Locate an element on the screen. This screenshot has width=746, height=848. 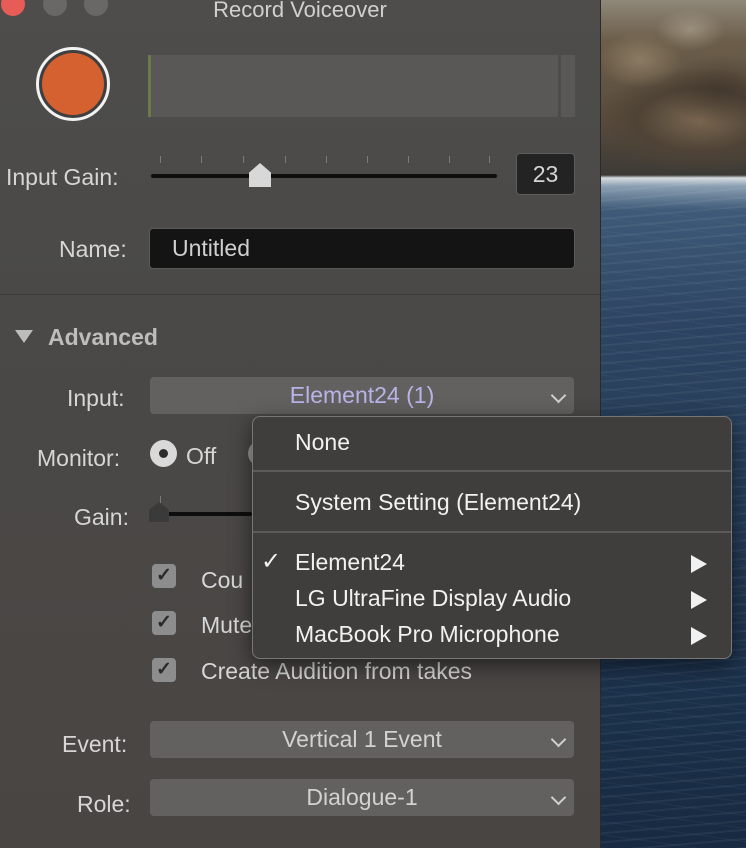
menu-item-label: Element24 is located at coordinates (350, 562).